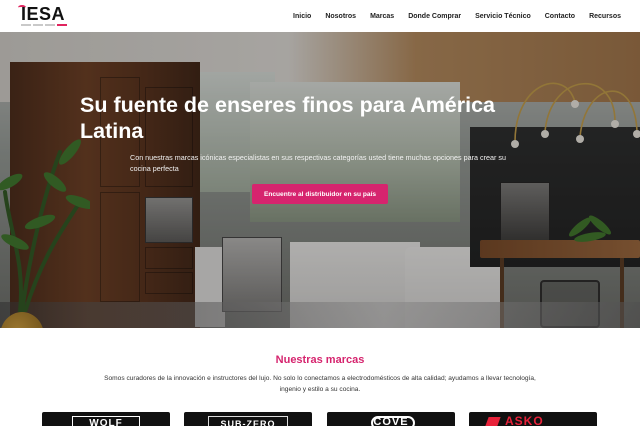  I want to click on brand-card-subzero: SUB-ZERO, so click(248, 419).